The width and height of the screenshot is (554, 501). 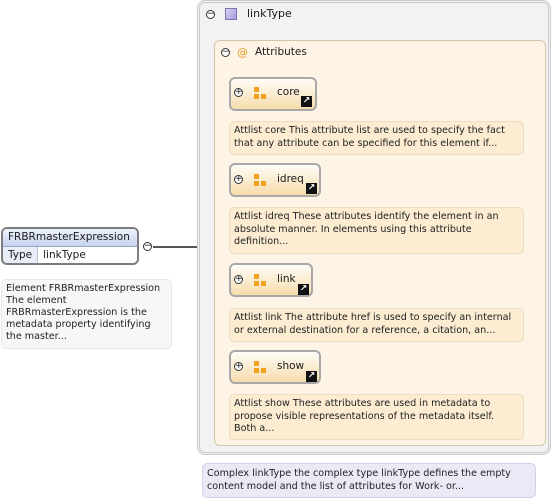 What do you see at coordinates (147, 246) in the screenshot?
I see `element-collapse-toggle: −` at bounding box center [147, 246].